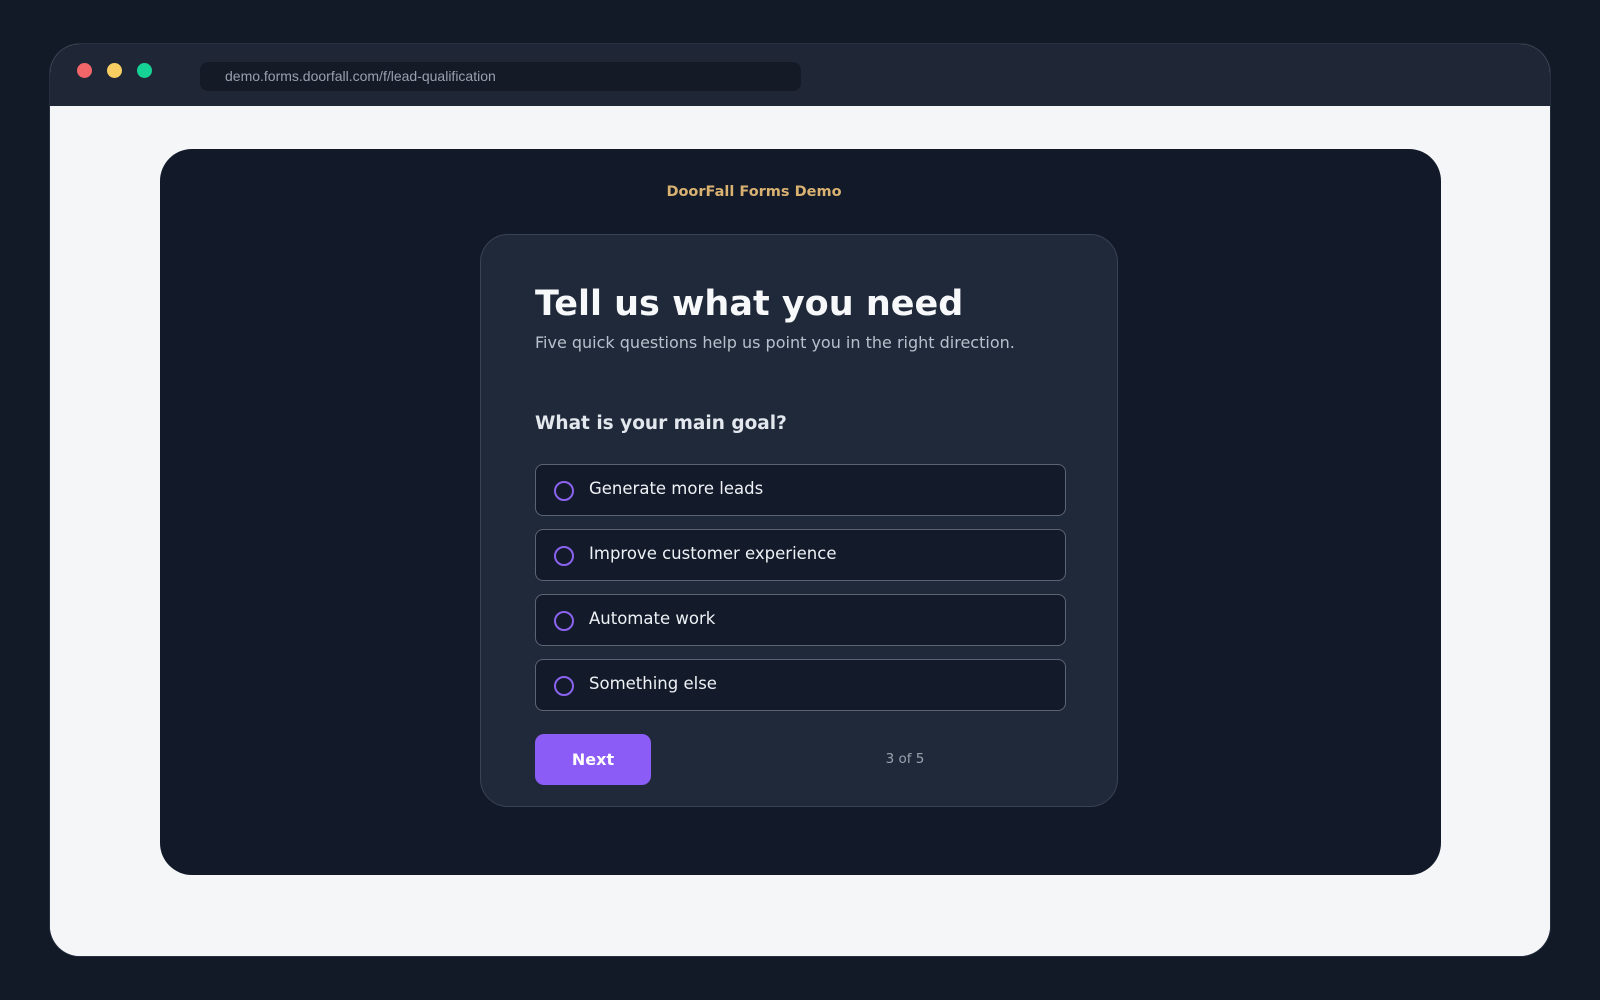 This screenshot has height=1000, width=1600. I want to click on next-button: Next, so click(593, 759).